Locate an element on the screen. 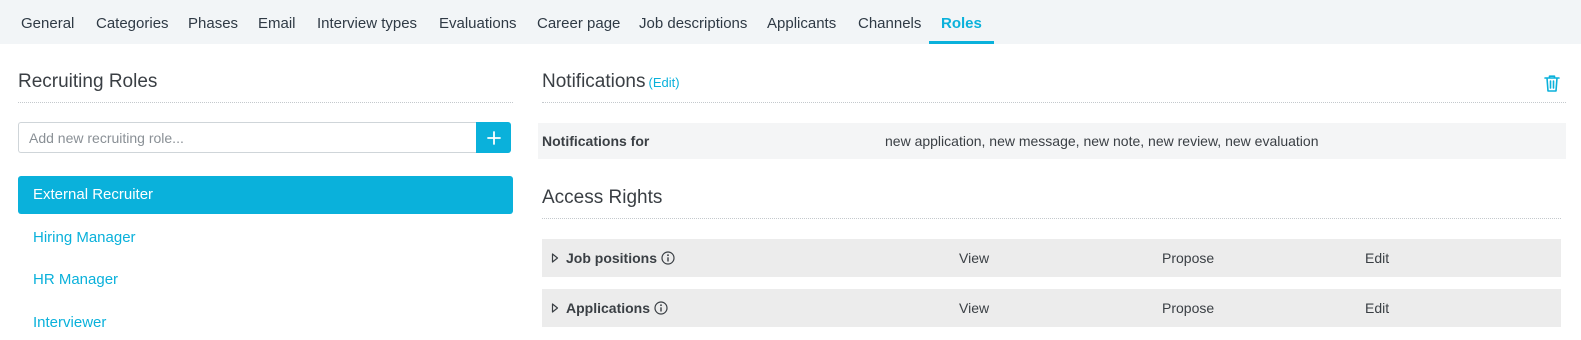  delete-role-button is located at coordinates (1552, 83).